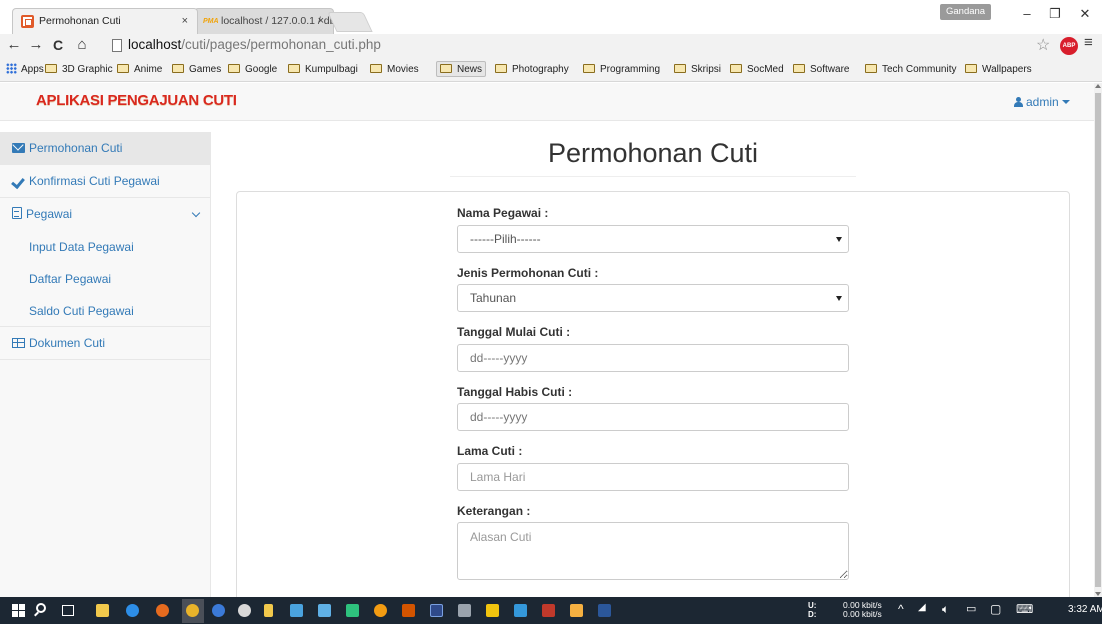 The image size is (1102, 624). What do you see at coordinates (105, 181) in the screenshot?
I see `sidebar-item-konfirmasi-cuti: Konfirmasi Cuti Pegawai` at bounding box center [105, 181].